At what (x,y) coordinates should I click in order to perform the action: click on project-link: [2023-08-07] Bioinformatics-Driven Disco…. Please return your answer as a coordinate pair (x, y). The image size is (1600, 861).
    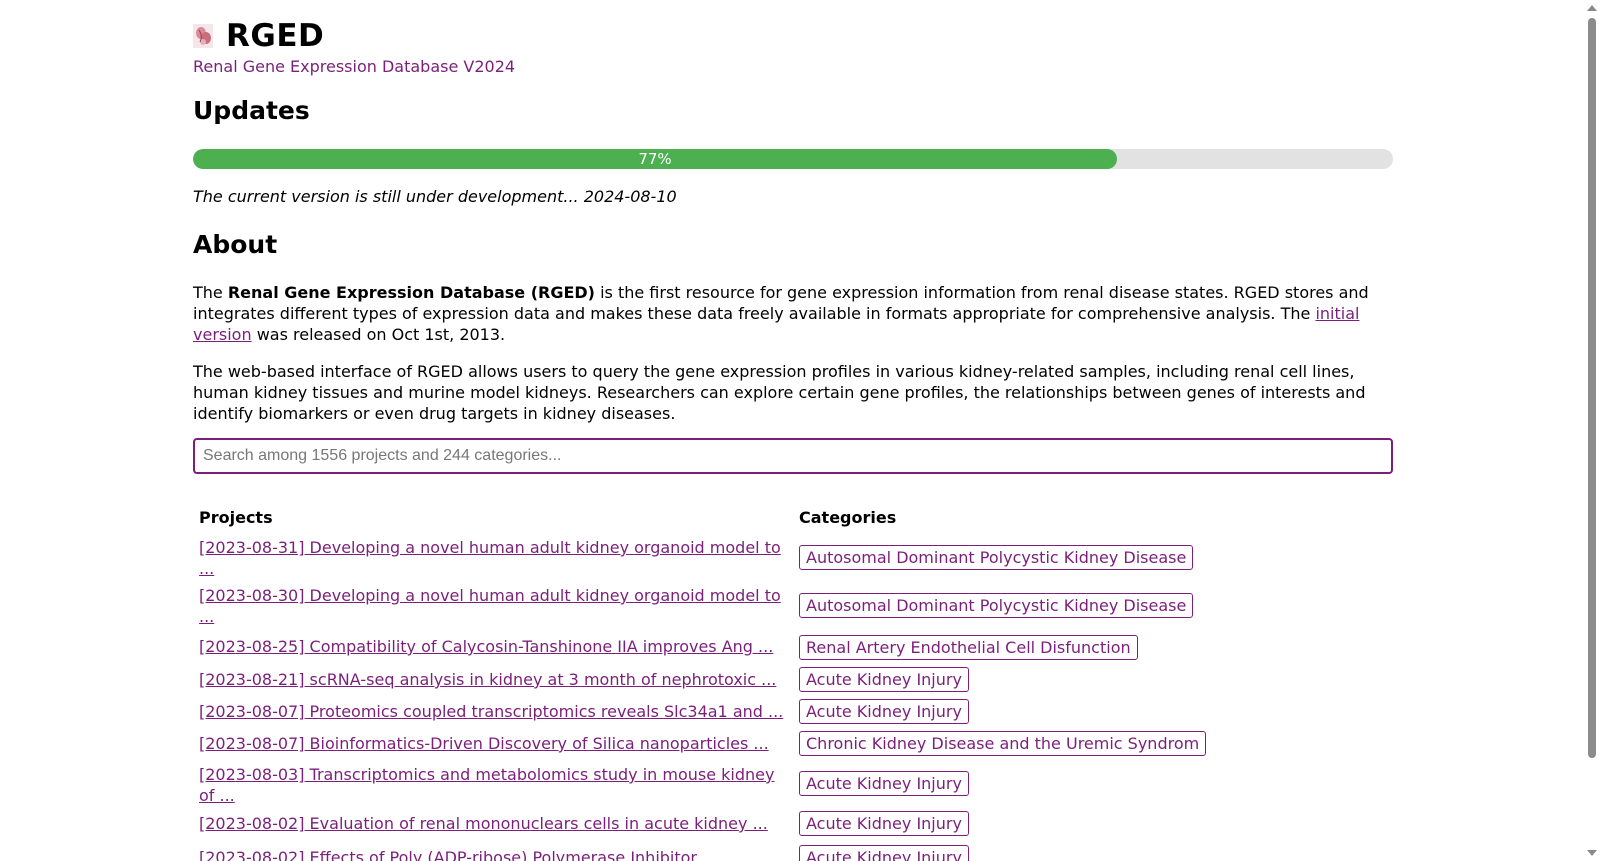
    Looking at the image, I should click on (491, 743).